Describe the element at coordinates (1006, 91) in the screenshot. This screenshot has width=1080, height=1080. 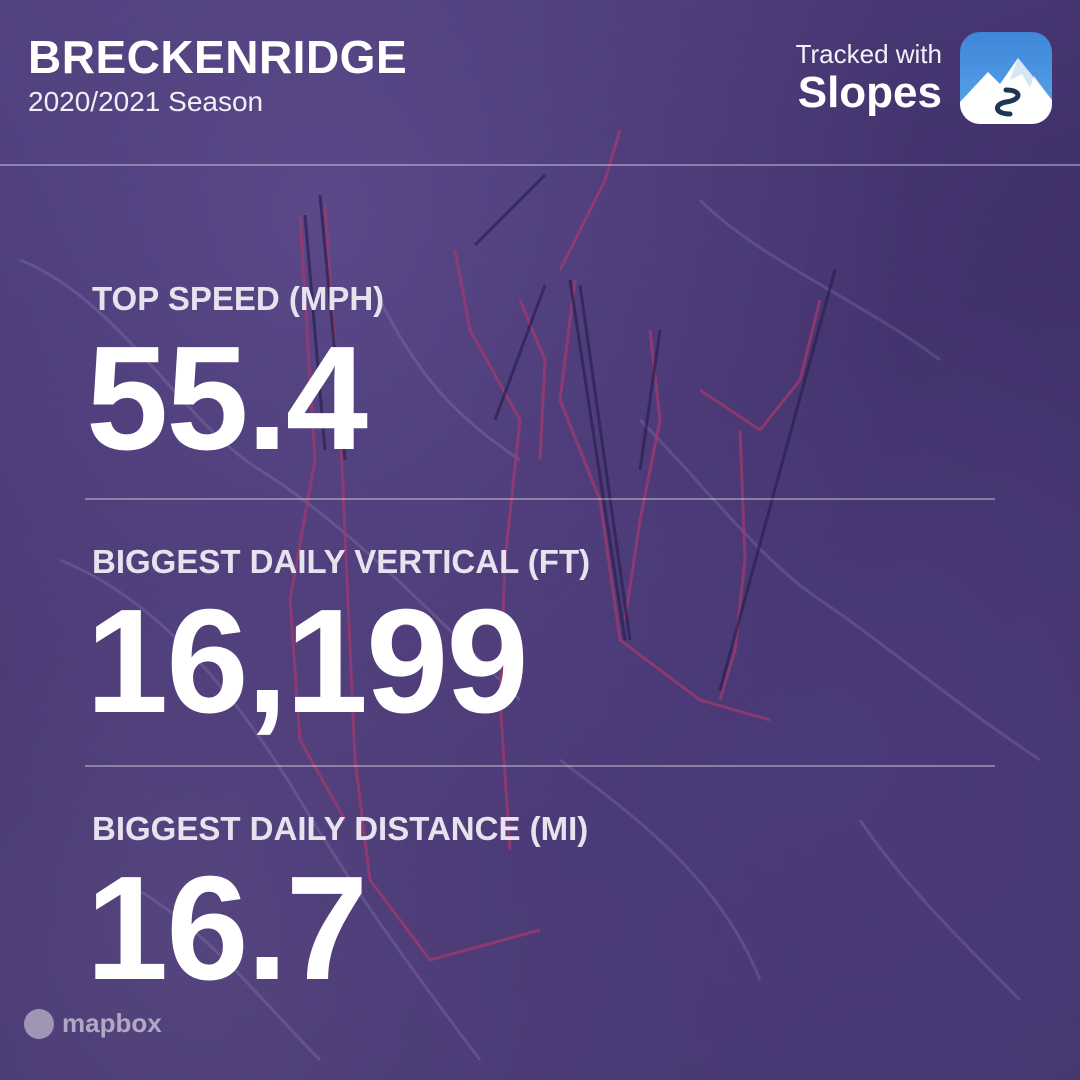
I see `mountain-icon` at that location.